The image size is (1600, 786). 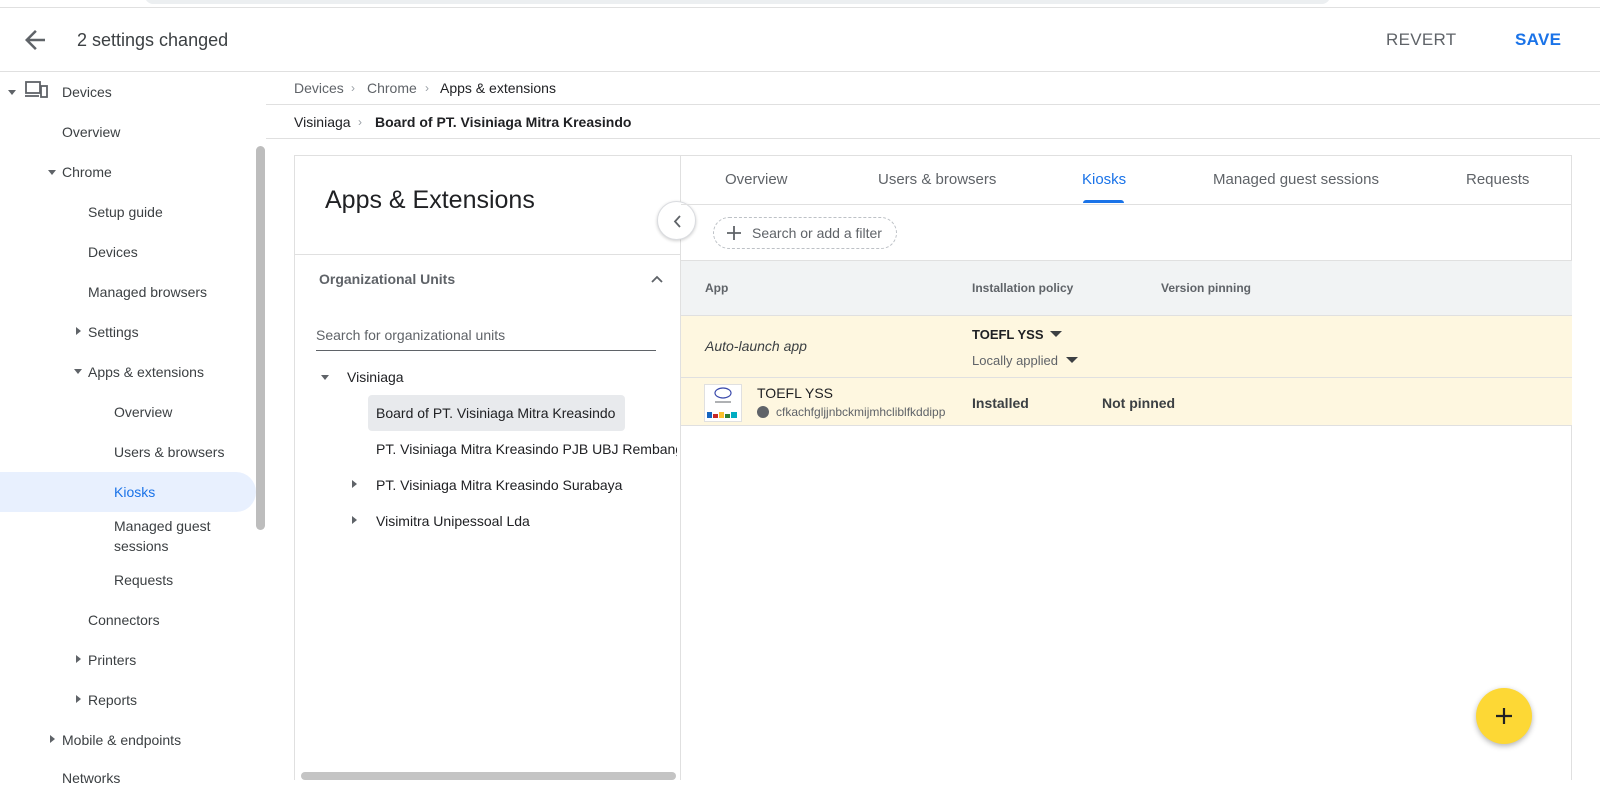 I want to click on auto-launch-app-select: TOEFL YSS, so click(x=1017, y=335).